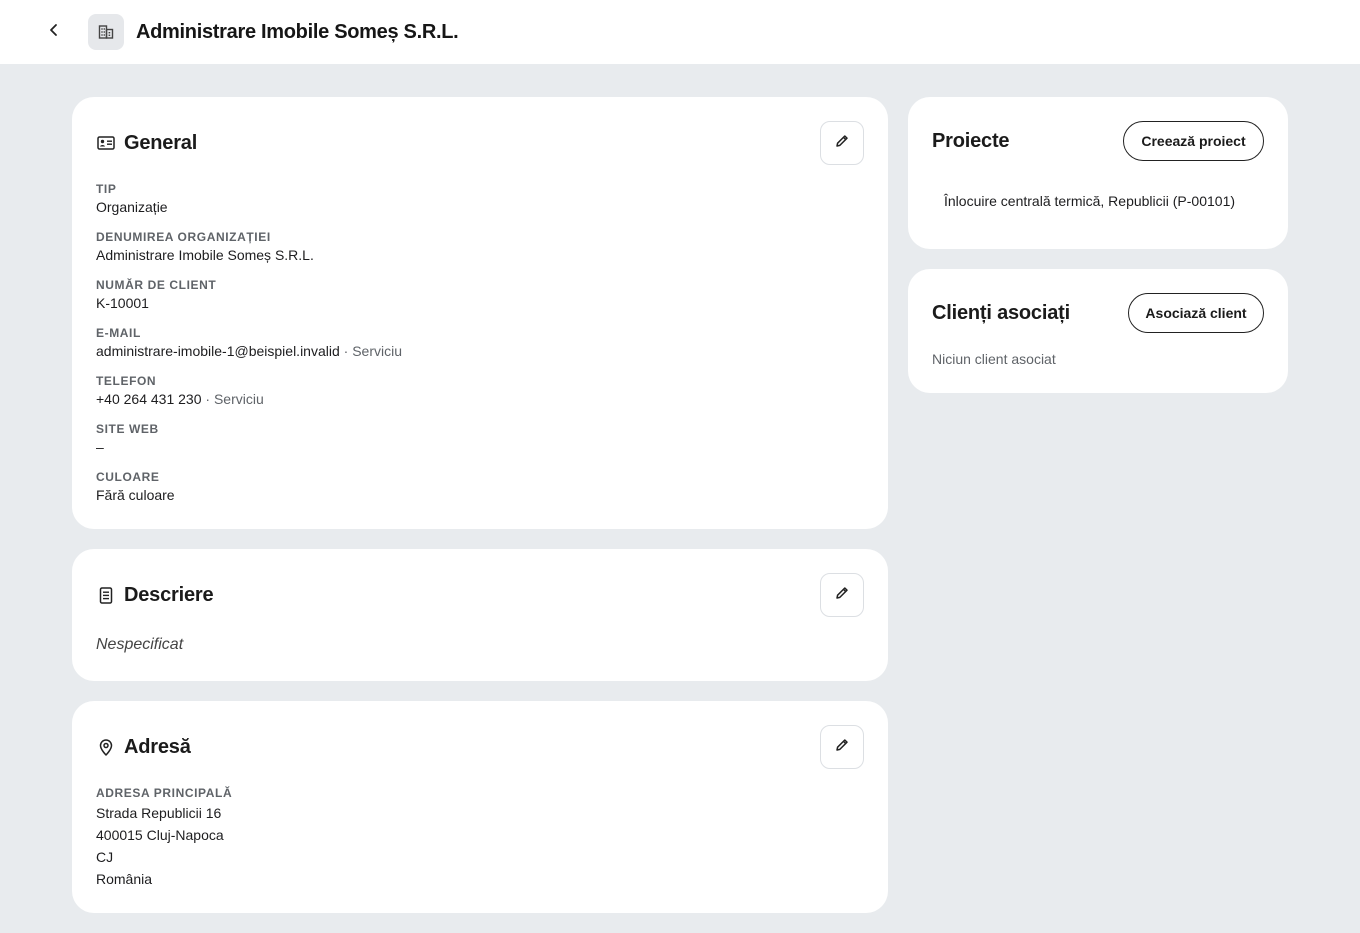  I want to click on color-label: CULOARE, so click(128, 477).